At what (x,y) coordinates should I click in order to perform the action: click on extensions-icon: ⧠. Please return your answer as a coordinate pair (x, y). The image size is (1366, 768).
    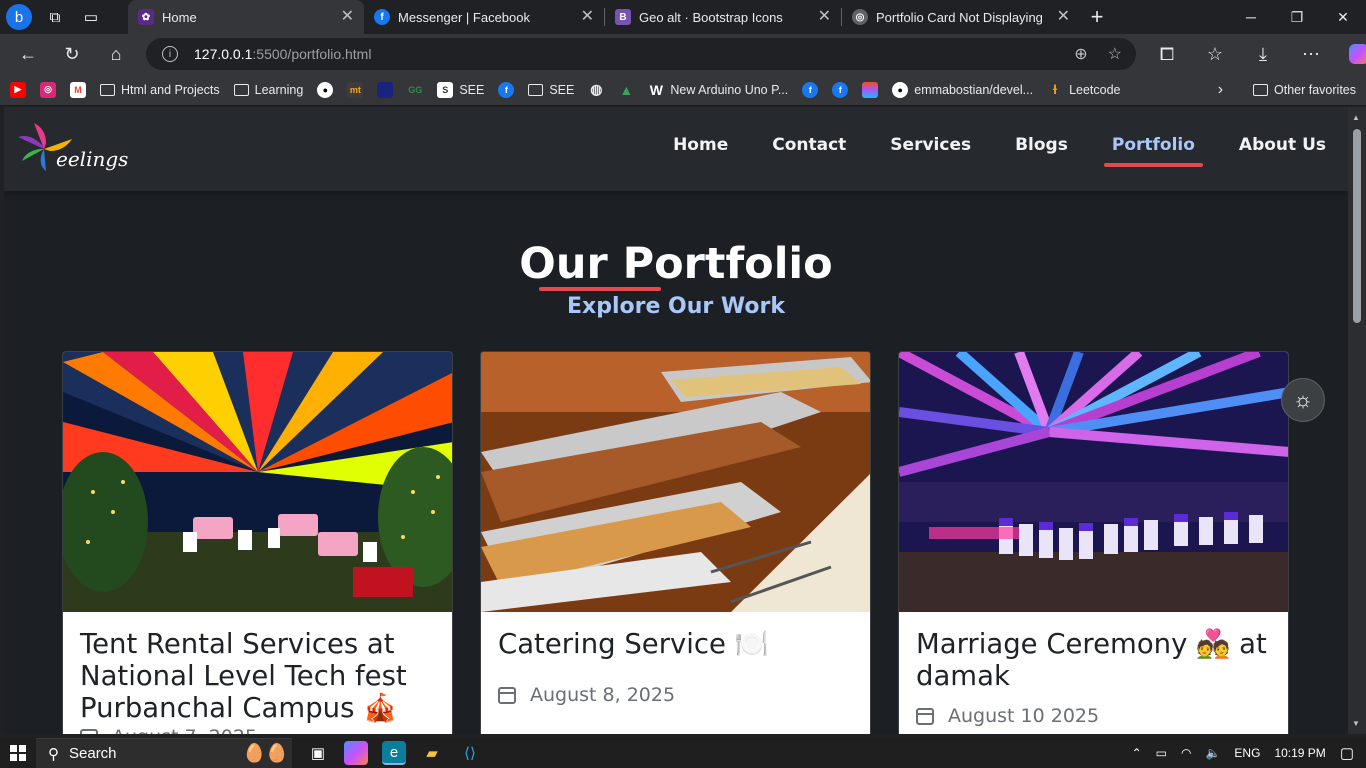
    Looking at the image, I should click on (1167, 54).